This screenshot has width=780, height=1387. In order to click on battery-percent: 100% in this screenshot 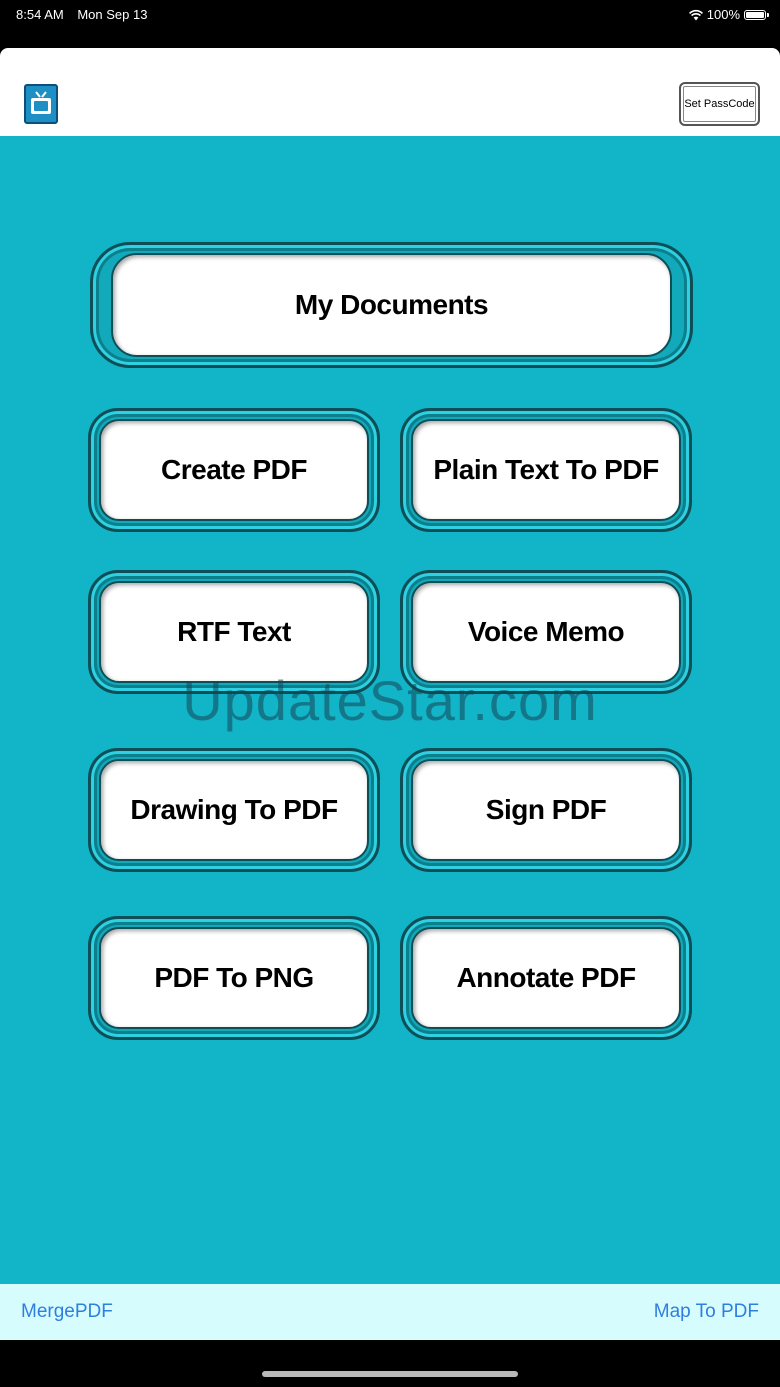, I will do `click(723, 14)`.